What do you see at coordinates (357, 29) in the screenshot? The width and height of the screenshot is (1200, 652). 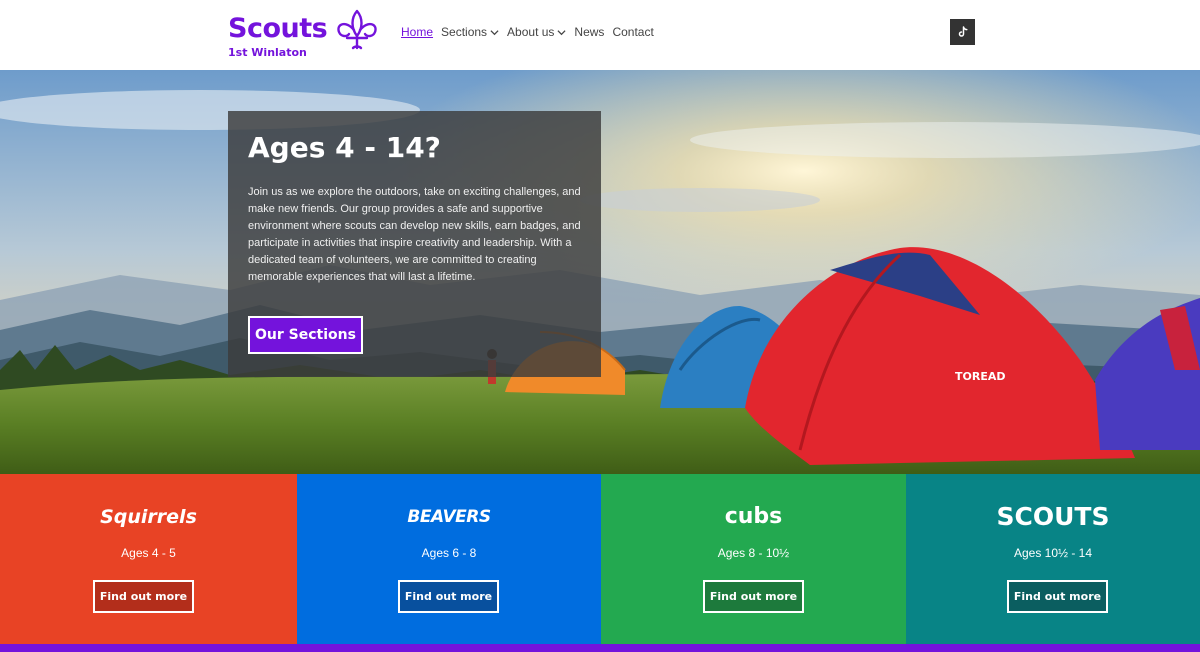 I see `fleur-de-lis-icon` at bounding box center [357, 29].